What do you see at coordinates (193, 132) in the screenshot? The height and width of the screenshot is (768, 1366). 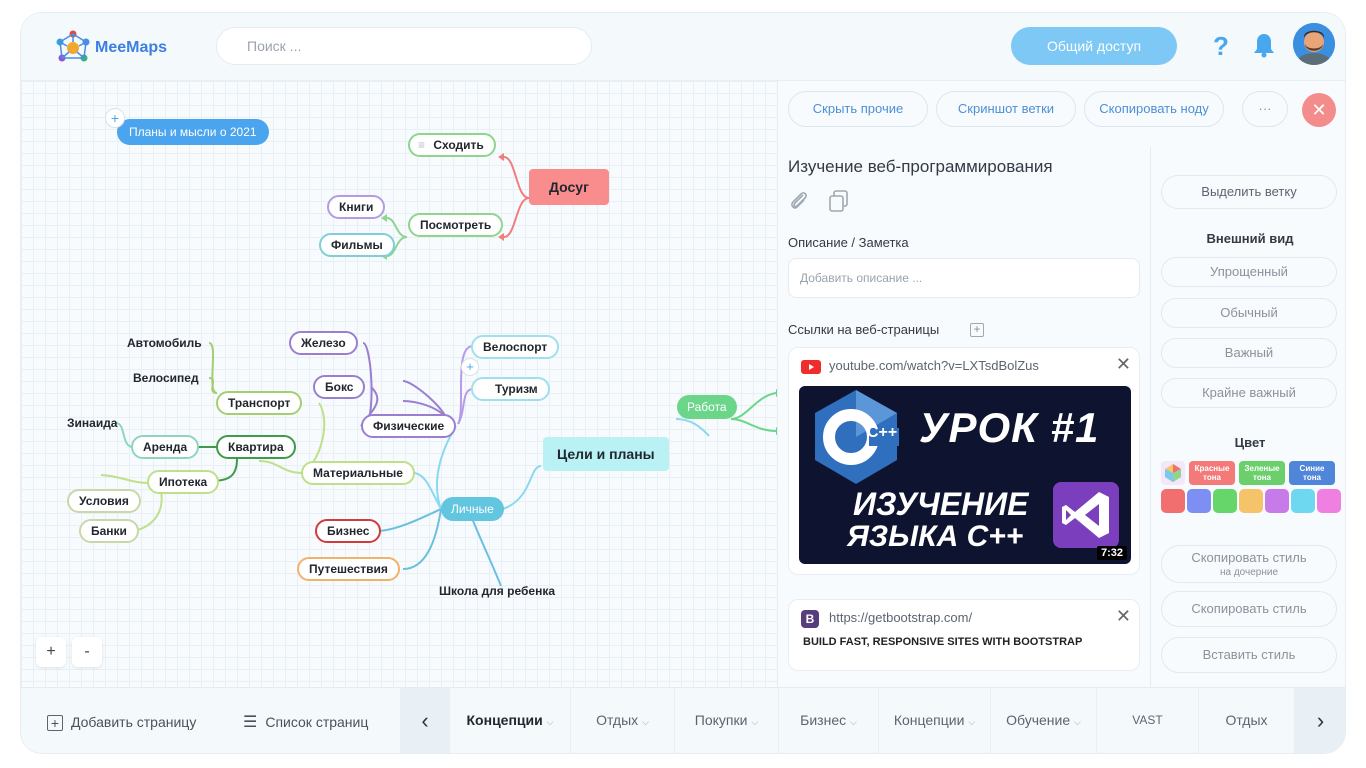 I see `root-tag-node: Планы и мысли о 2021` at bounding box center [193, 132].